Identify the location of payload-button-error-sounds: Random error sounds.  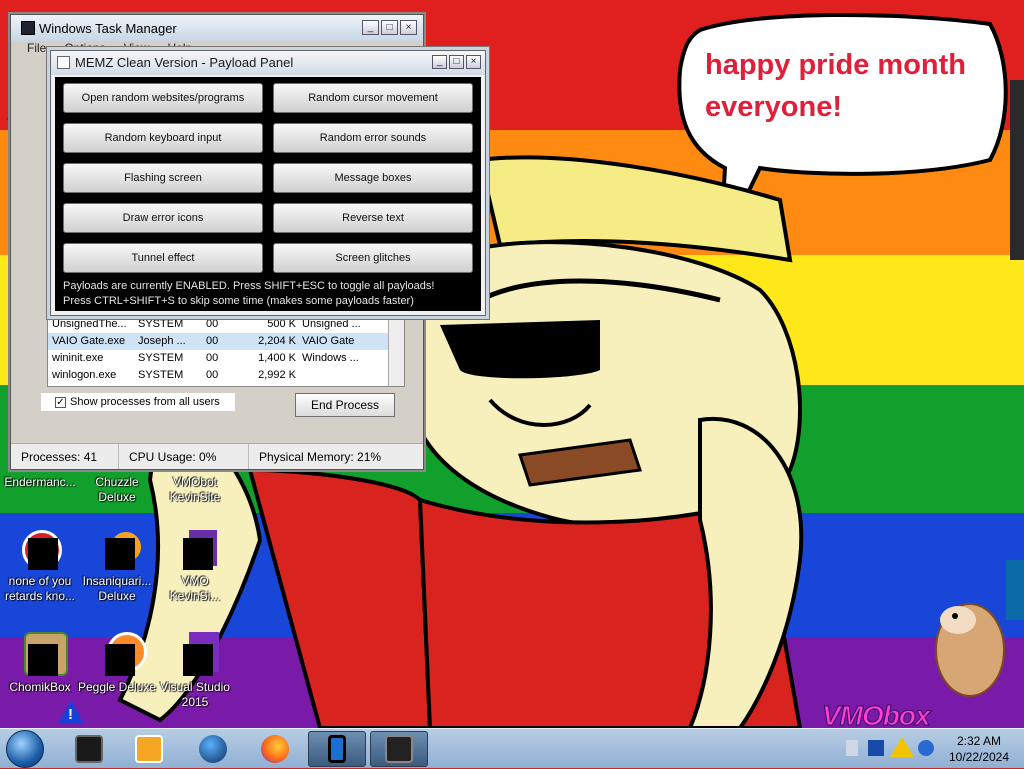
(373, 138).